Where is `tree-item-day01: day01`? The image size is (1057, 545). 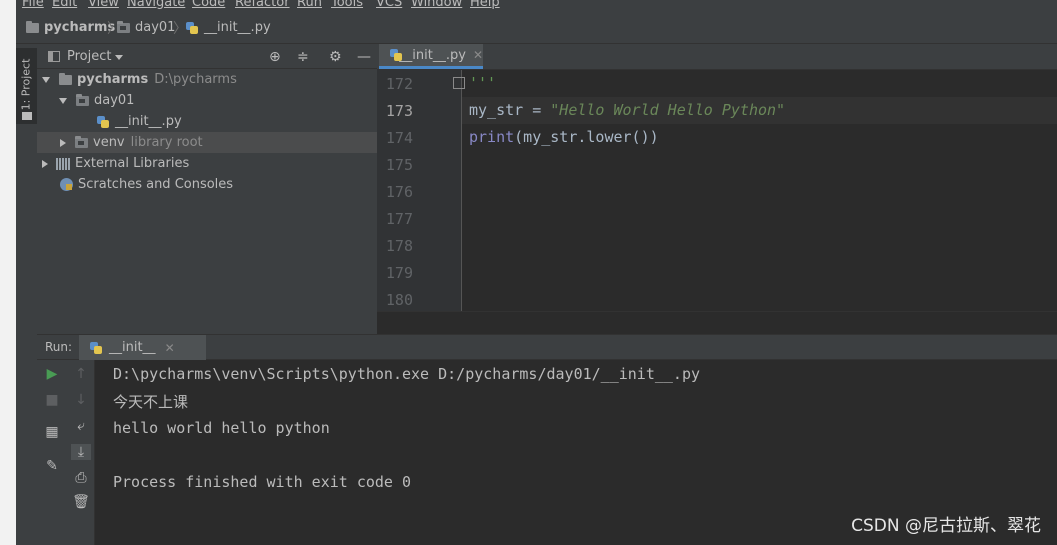
tree-item-day01: day01 is located at coordinates (207, 100).